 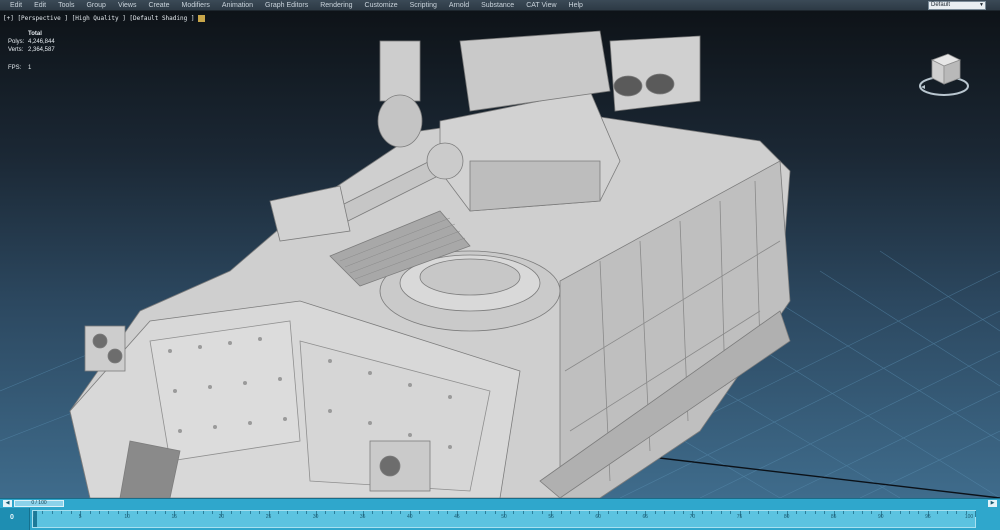 What do you see at coordinates (969, 517) in the screenshot?
I see `trackbar-tick-label: 100` at bounding box center [969, 517].